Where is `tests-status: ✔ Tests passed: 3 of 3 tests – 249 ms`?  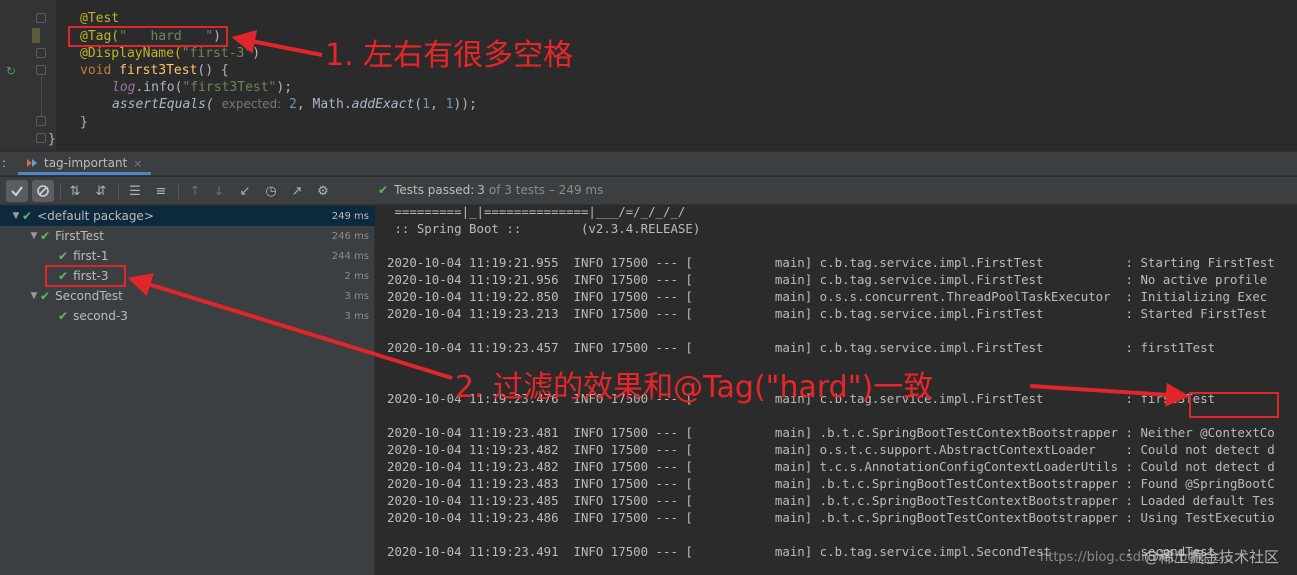
tests-status: ✔ Tests passed: 3 of 3 tests – 249 ms is located at coordinates (490, 190).